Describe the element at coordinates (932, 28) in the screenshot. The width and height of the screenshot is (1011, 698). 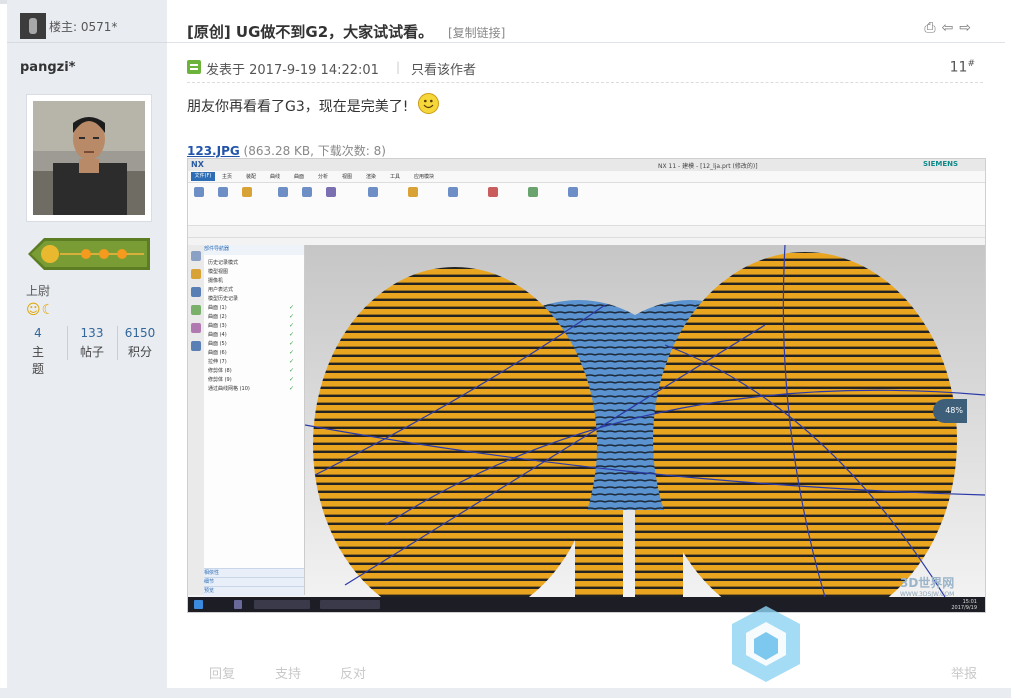
I see `print-icon: ⎙` at that location.